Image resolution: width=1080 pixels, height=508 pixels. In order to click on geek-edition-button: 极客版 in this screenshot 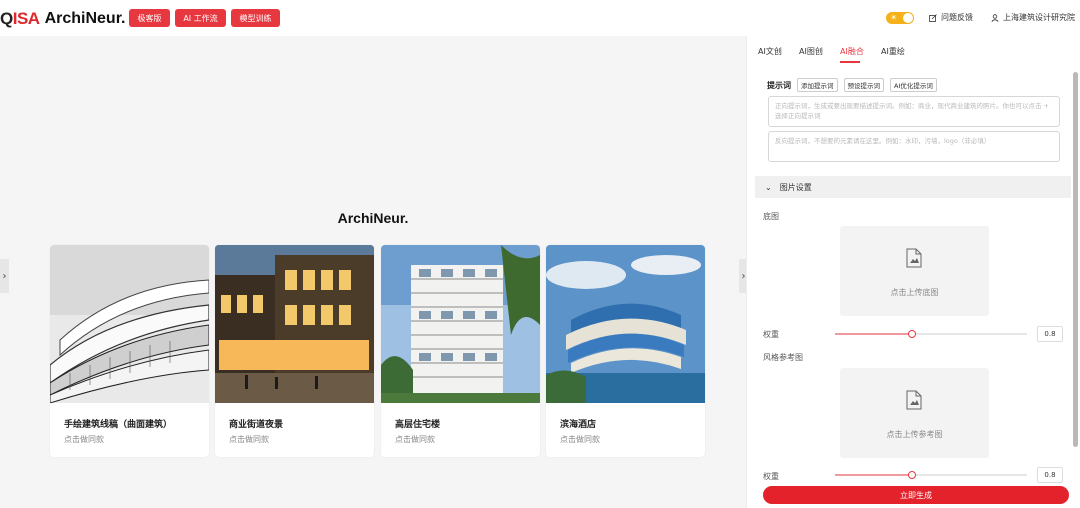, I will do `click(149, 18)`.